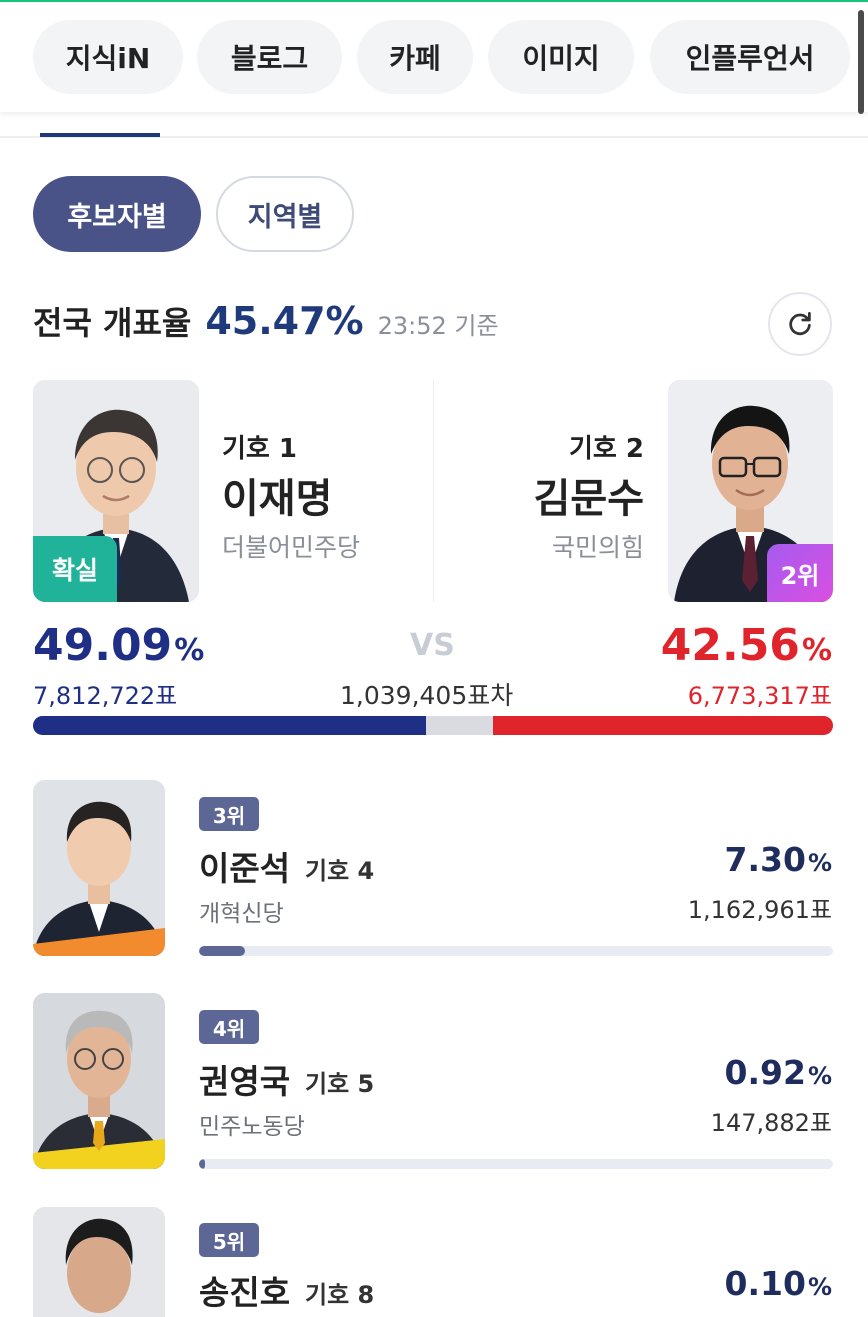 Image resolution: width=868 pixels, height=1317 pixels. What do you see at coordinates (244, 1290) in the screenshot?
I see `candidate-name-5: 송진호` at bounding box center [244, 1290].